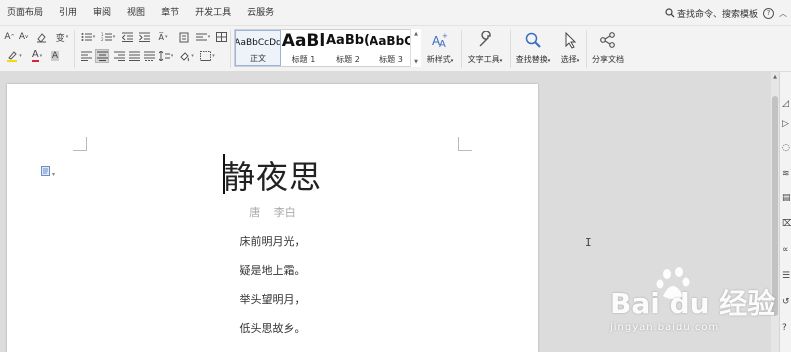  What do you see at coordinates (485, 40) in the screenshot?
I see `wrench-icon` at bounding box center [485, 40].